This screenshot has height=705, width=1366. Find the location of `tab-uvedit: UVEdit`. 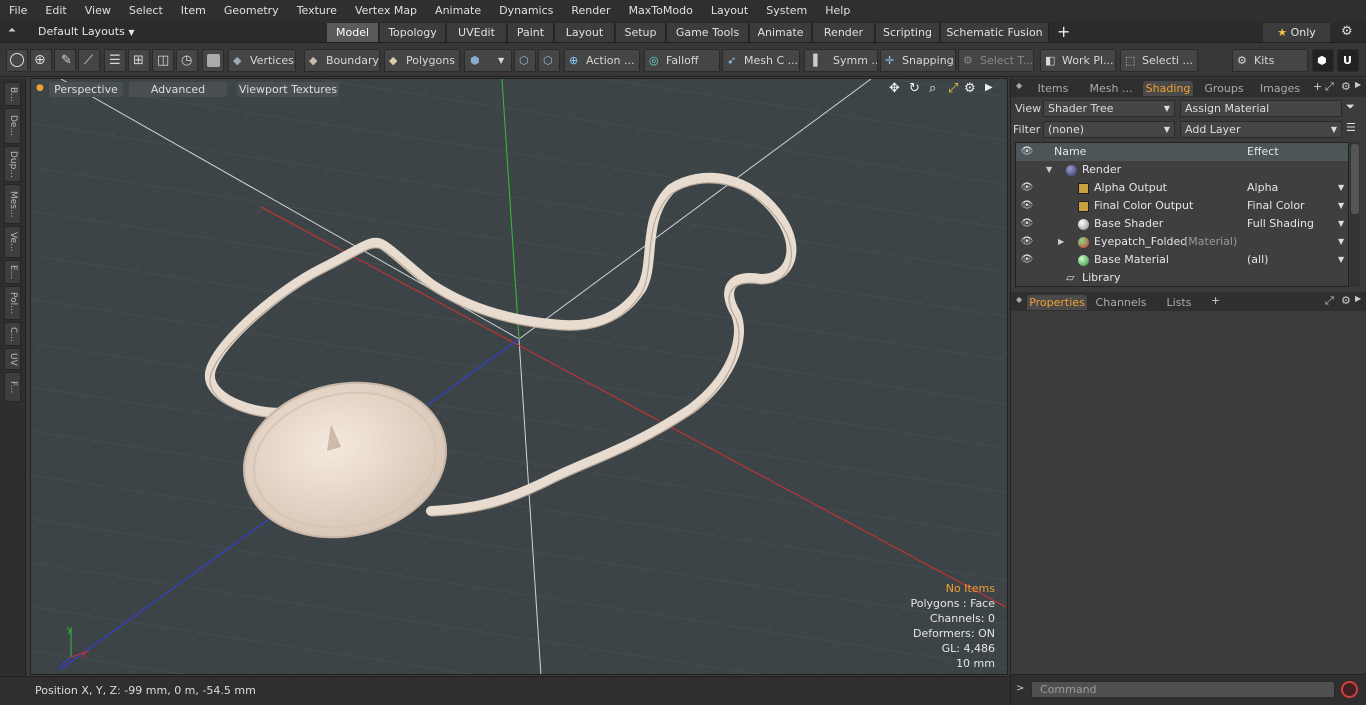

tab-uvedit: UVEdit is located at coordinates (477, 32).